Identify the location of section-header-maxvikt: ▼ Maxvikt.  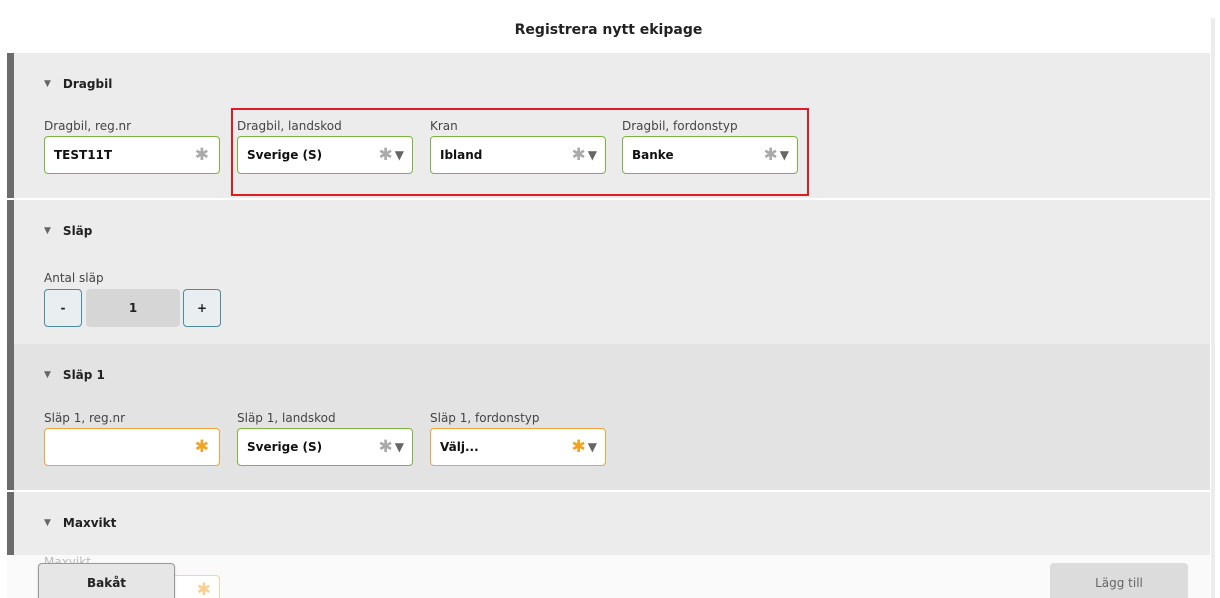
(80, 523).